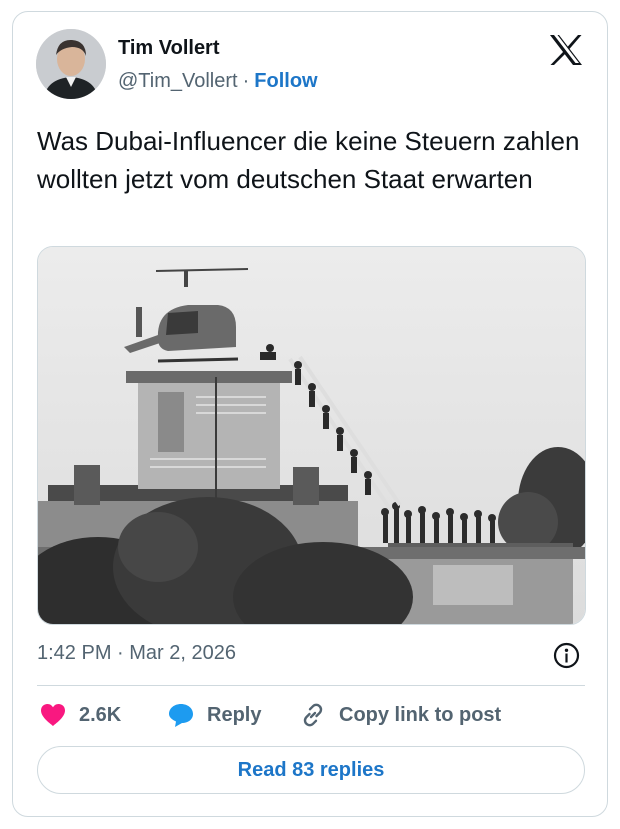 Image resolution: width=620 pixels, height=829 pixels. I want to click on x-logo-icon, so click(566, 50).